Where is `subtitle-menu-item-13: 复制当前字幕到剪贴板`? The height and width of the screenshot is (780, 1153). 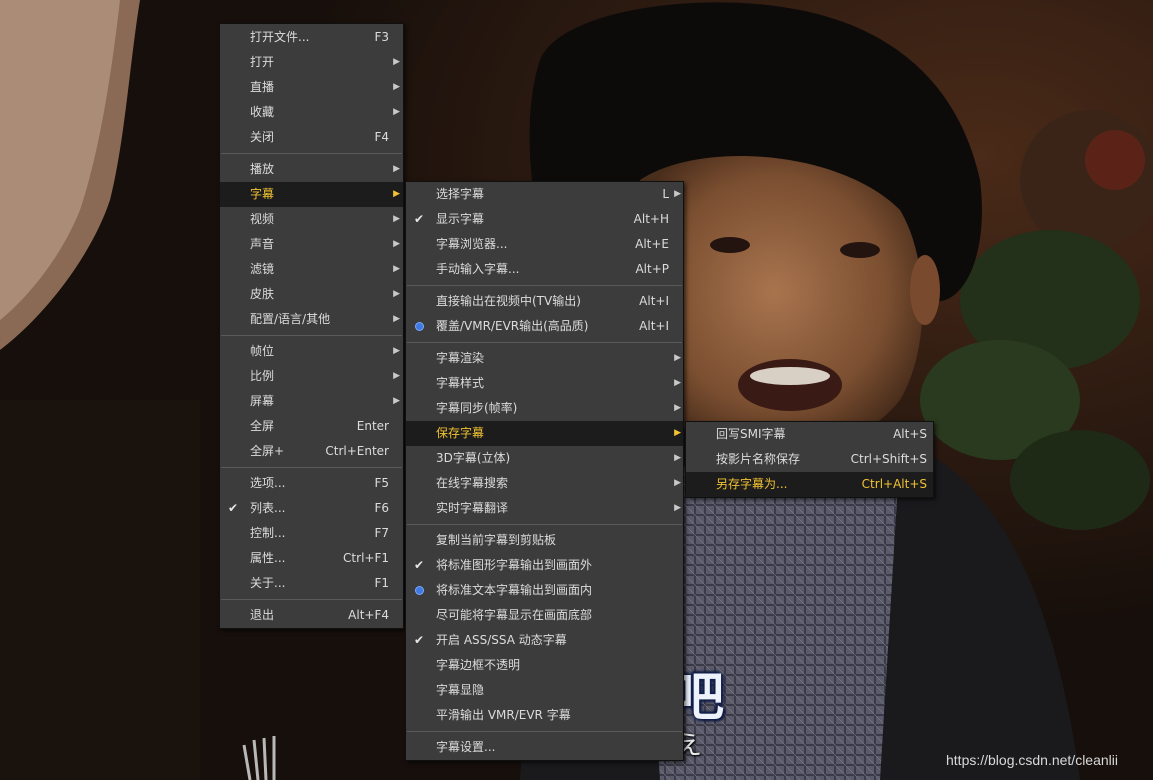 subtitle-menu-item-13: 复制当前字幕到剪贴板 is located at coordinates (544, 540).